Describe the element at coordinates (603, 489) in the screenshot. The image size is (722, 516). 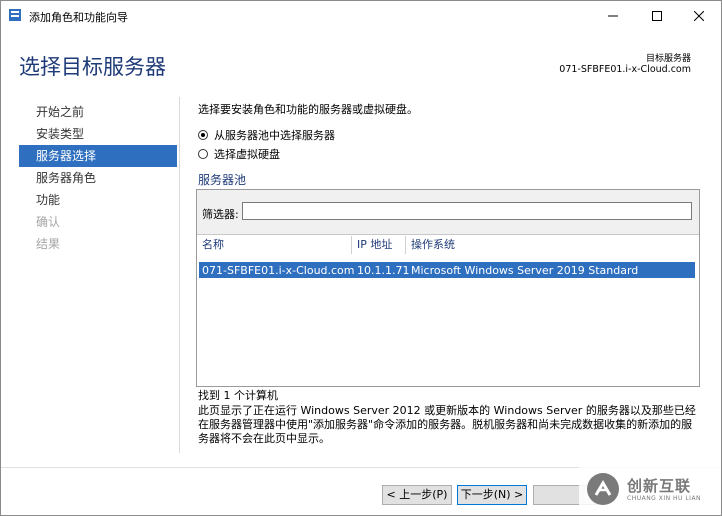
I see `watermark-logo-icon` at that location.